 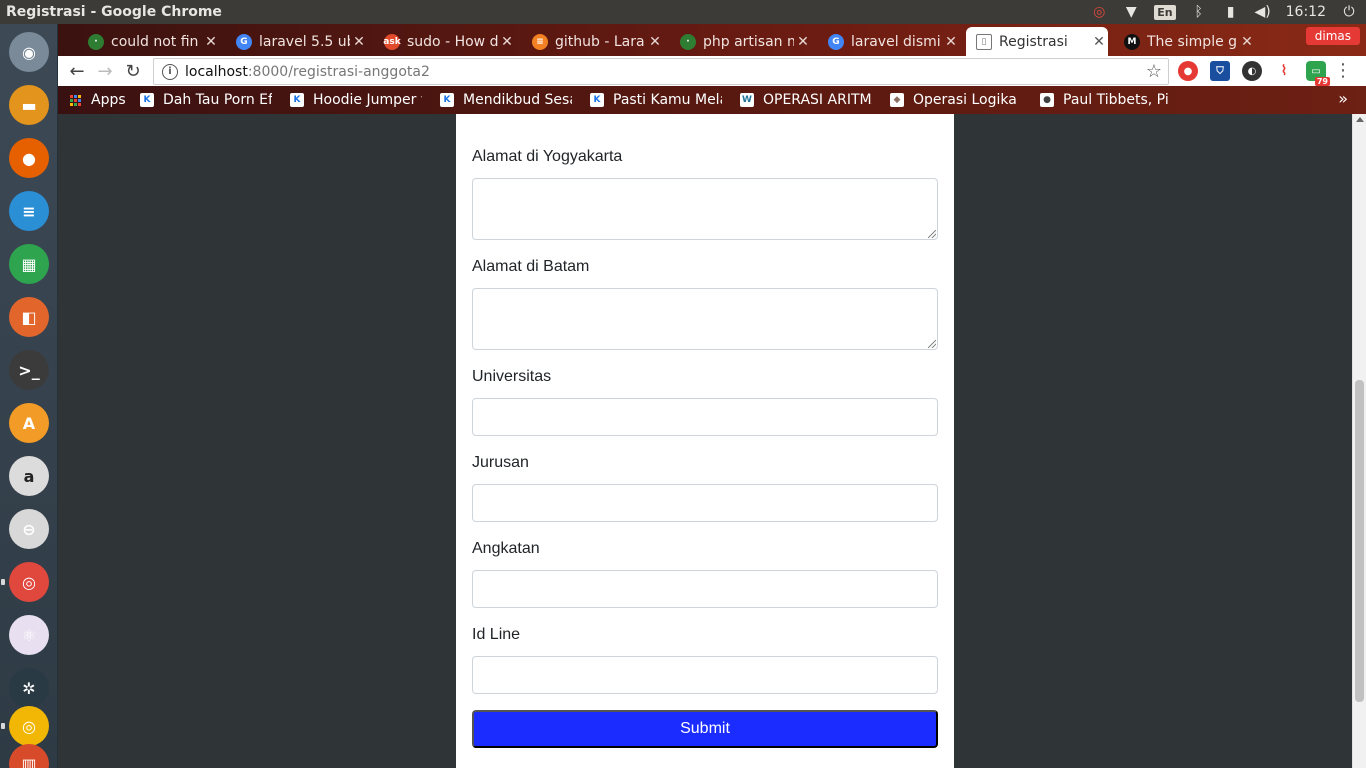 I want to click on field-label: Alamat di Batam, so click(x=531, y=266).